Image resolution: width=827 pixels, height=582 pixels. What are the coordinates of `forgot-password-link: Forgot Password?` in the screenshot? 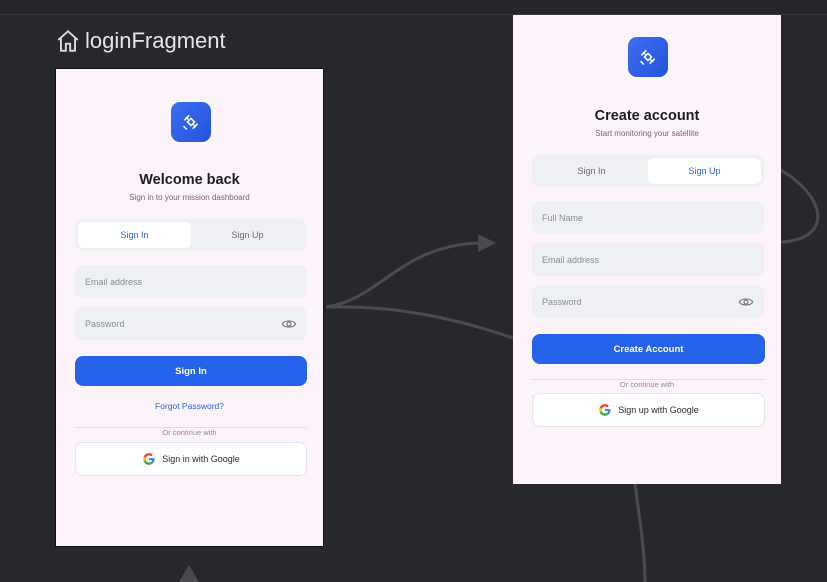 It's located at (189, 406).